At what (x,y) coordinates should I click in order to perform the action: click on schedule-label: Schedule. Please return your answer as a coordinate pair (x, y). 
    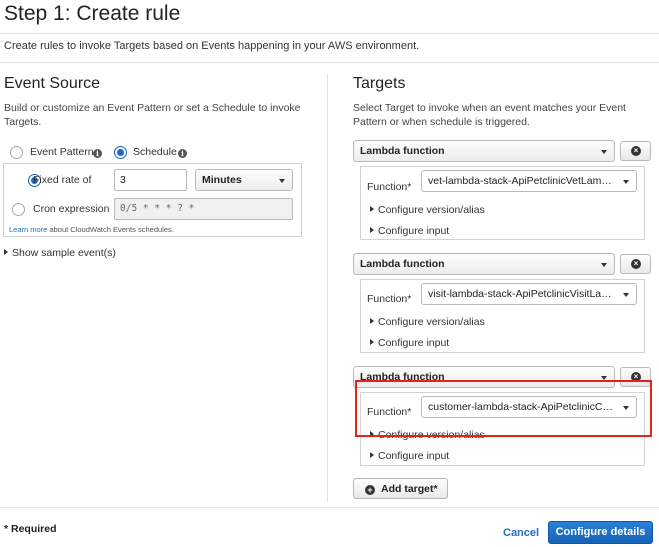
    Looking at the image, I should click on (155, 152).